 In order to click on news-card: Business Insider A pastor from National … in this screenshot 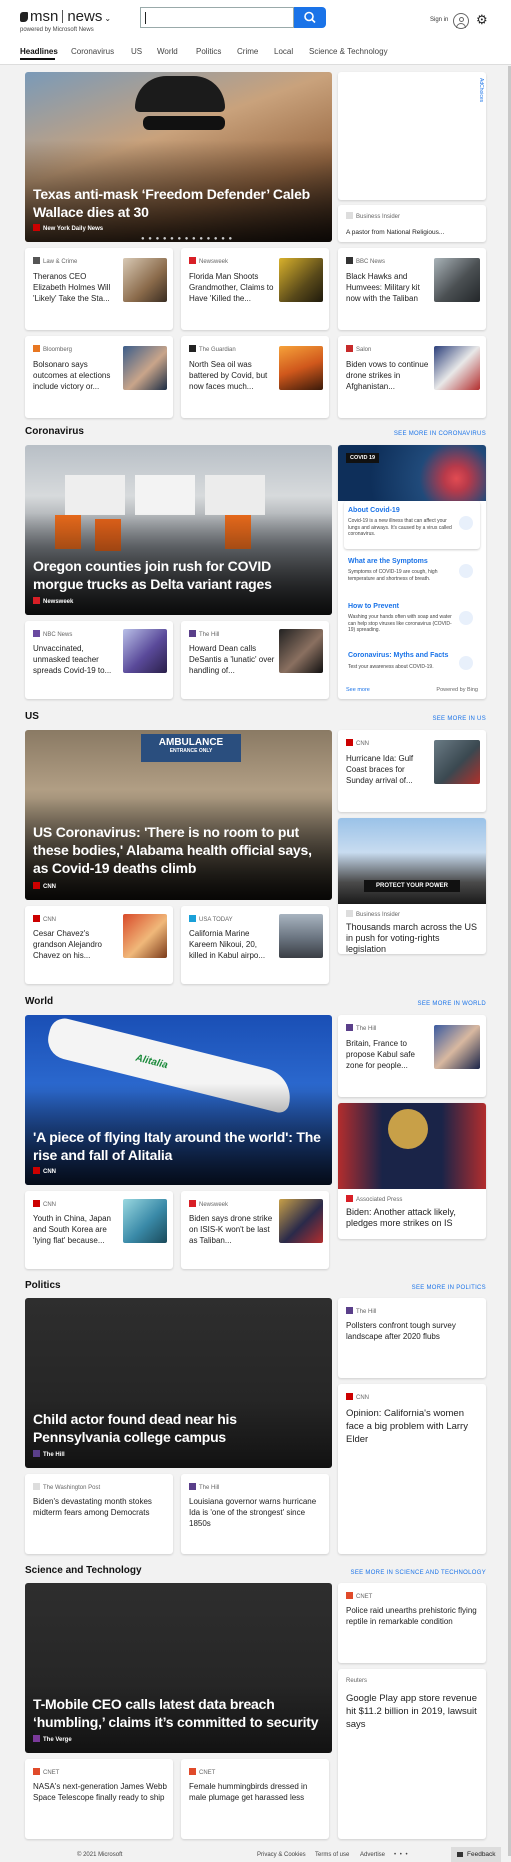, I will do `click(412, 223)`.